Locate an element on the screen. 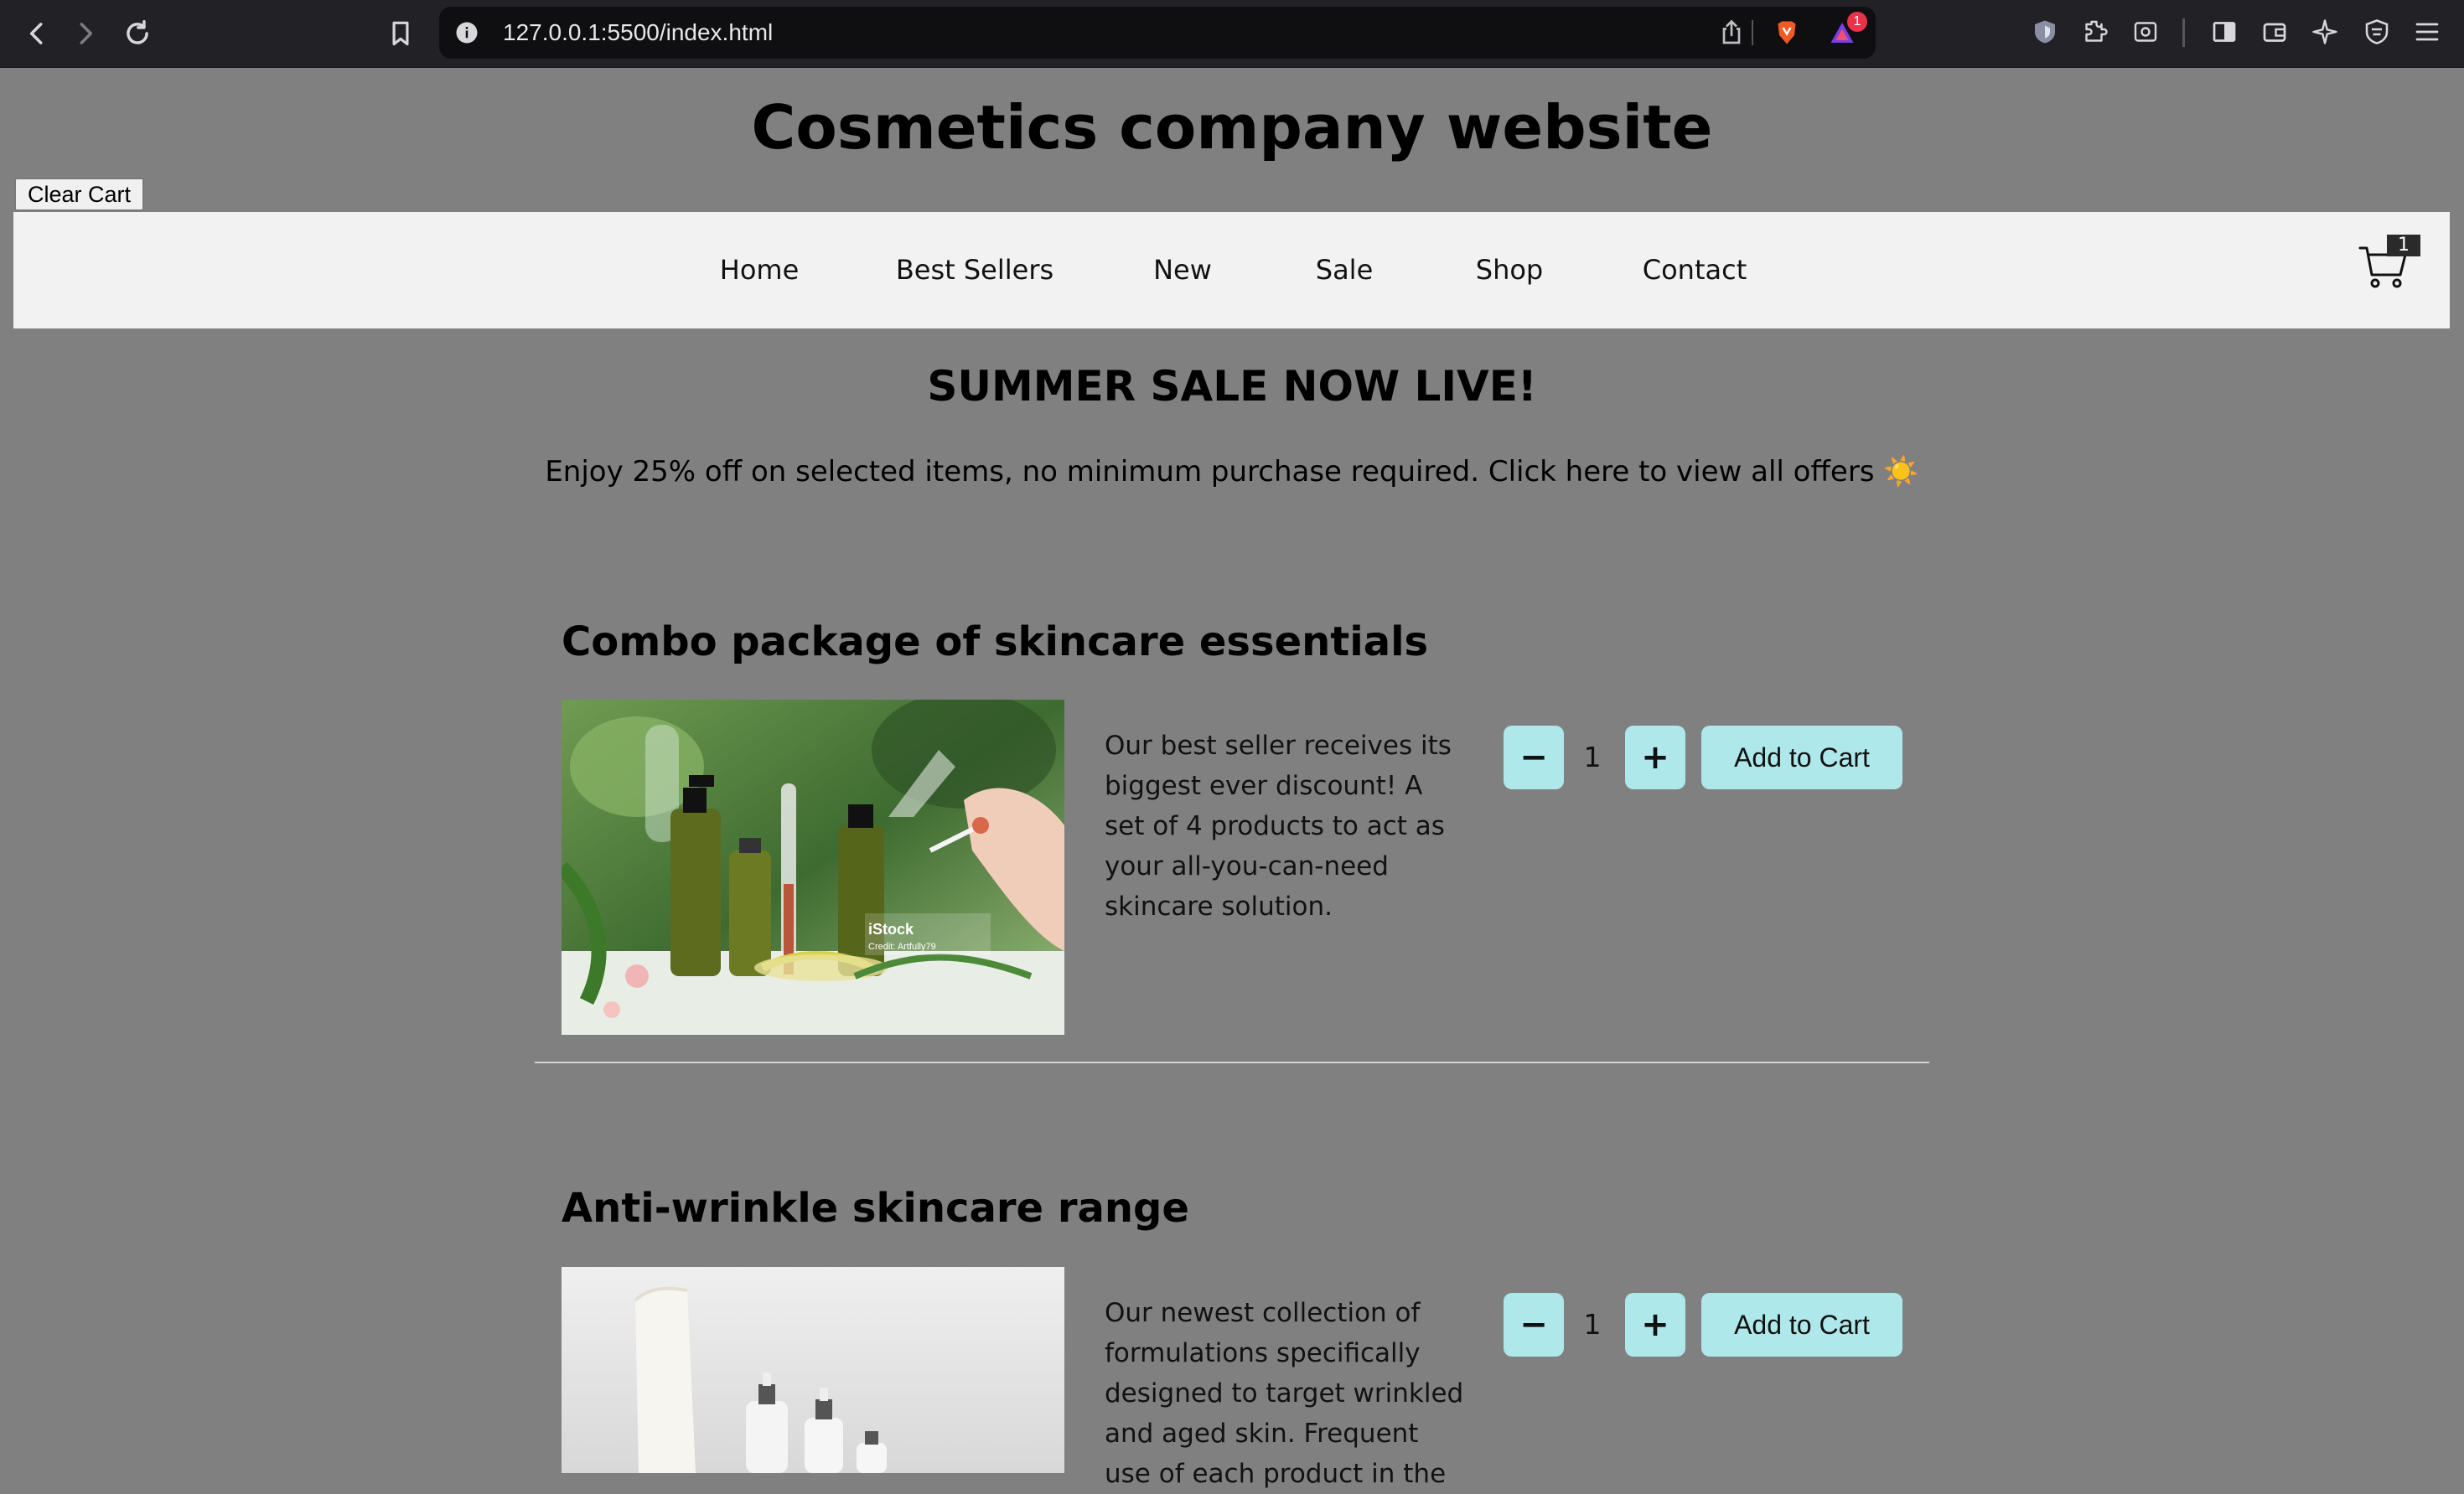 This screenshot has height=1494, width=2464. site-title: Cosmetics company website is located at coordinates (1232, 127).